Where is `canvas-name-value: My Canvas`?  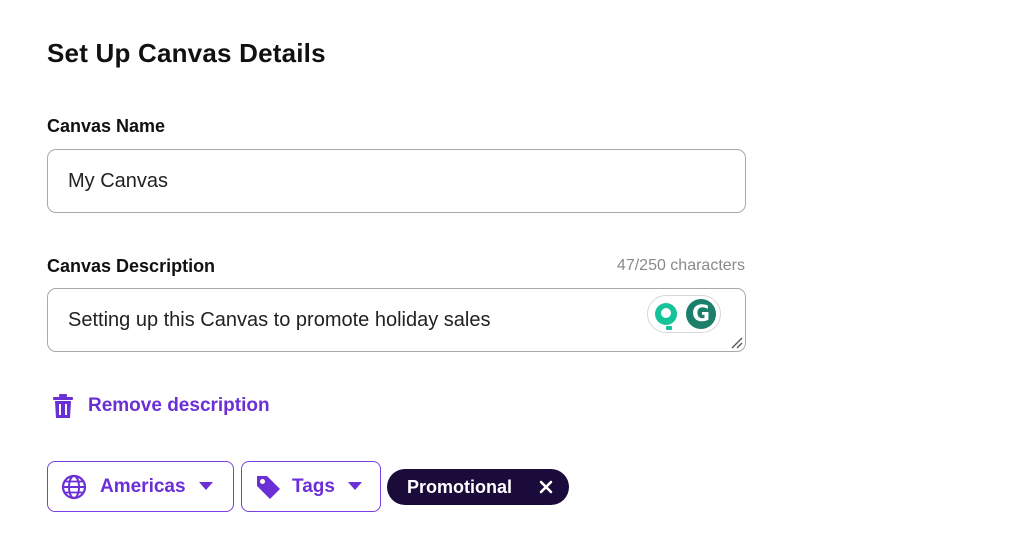
canvas-name-value: My Canvas is located at coordinates (118, 180).